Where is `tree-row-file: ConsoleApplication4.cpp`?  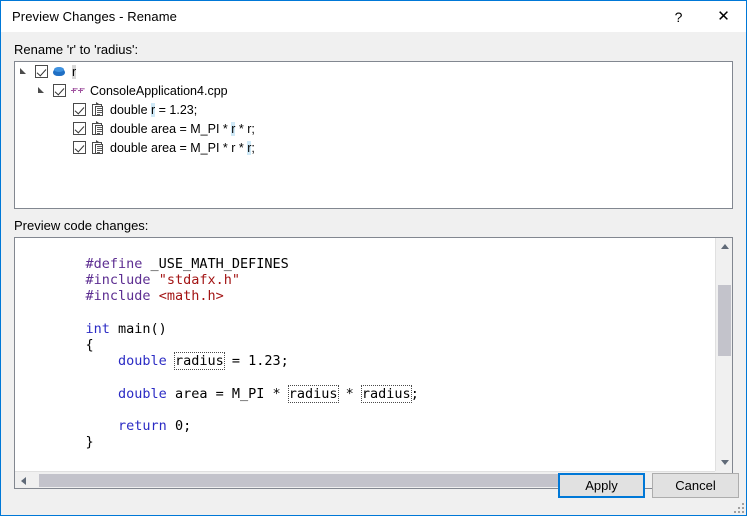 tree-row-file: ConsoleApplication4.cpp is located at coordinates (373, 90).